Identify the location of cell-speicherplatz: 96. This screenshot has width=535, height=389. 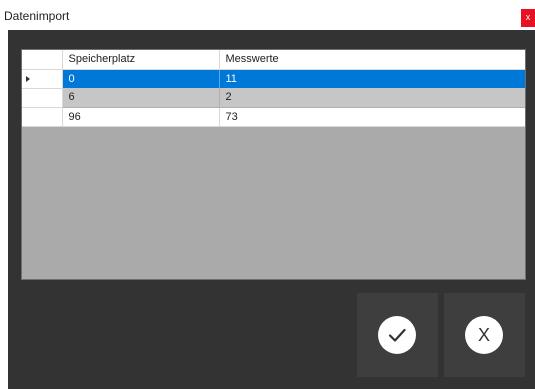
(141, 117).